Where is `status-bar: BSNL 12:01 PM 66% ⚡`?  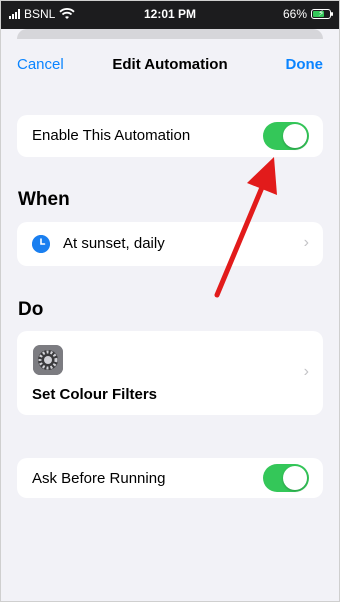
status-bar: BSNL 12:01 PM 66% ⚡ is located at coordinates (170, 15).